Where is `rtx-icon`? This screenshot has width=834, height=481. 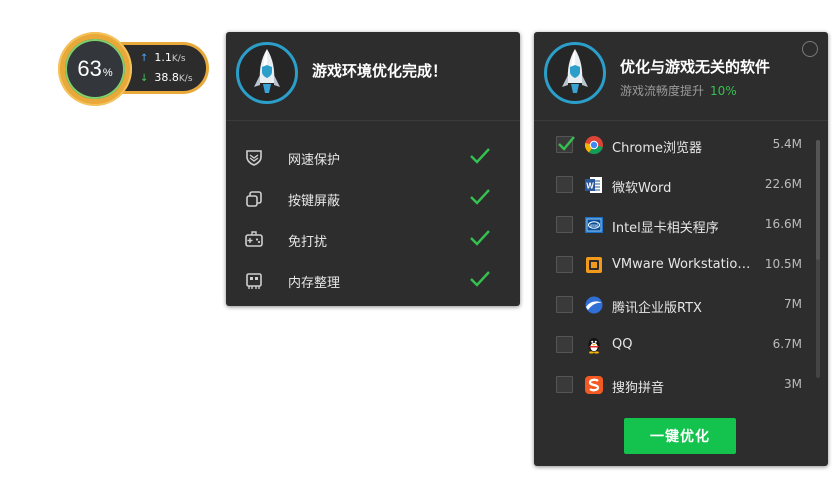 rtx-icon is located at coordinates (594, 305).